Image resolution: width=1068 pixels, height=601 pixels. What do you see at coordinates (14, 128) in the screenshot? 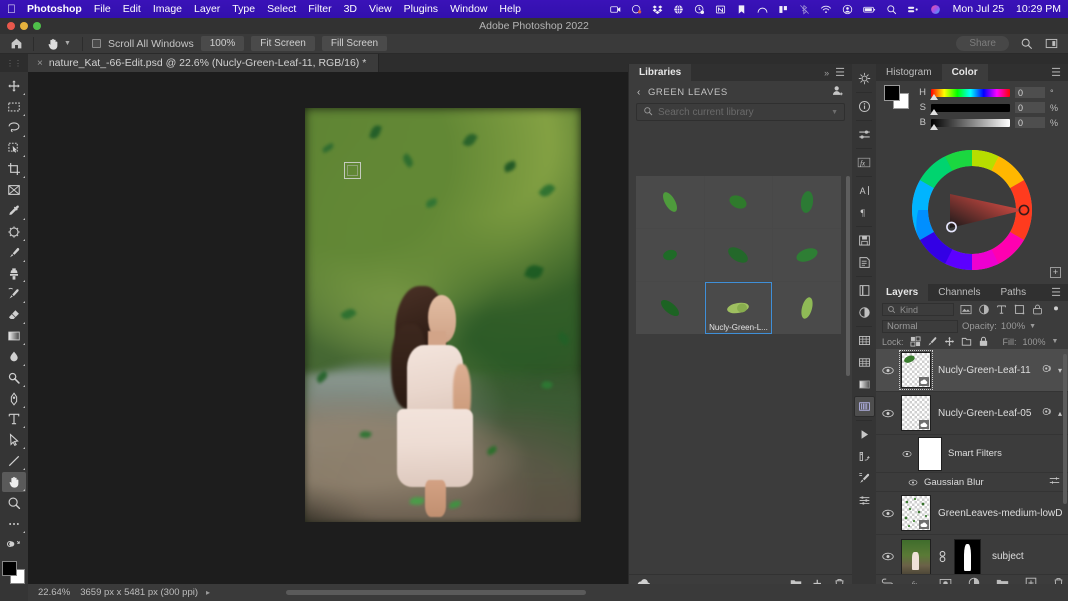
I see `lasso-tool` at bounding box center [14, 128].